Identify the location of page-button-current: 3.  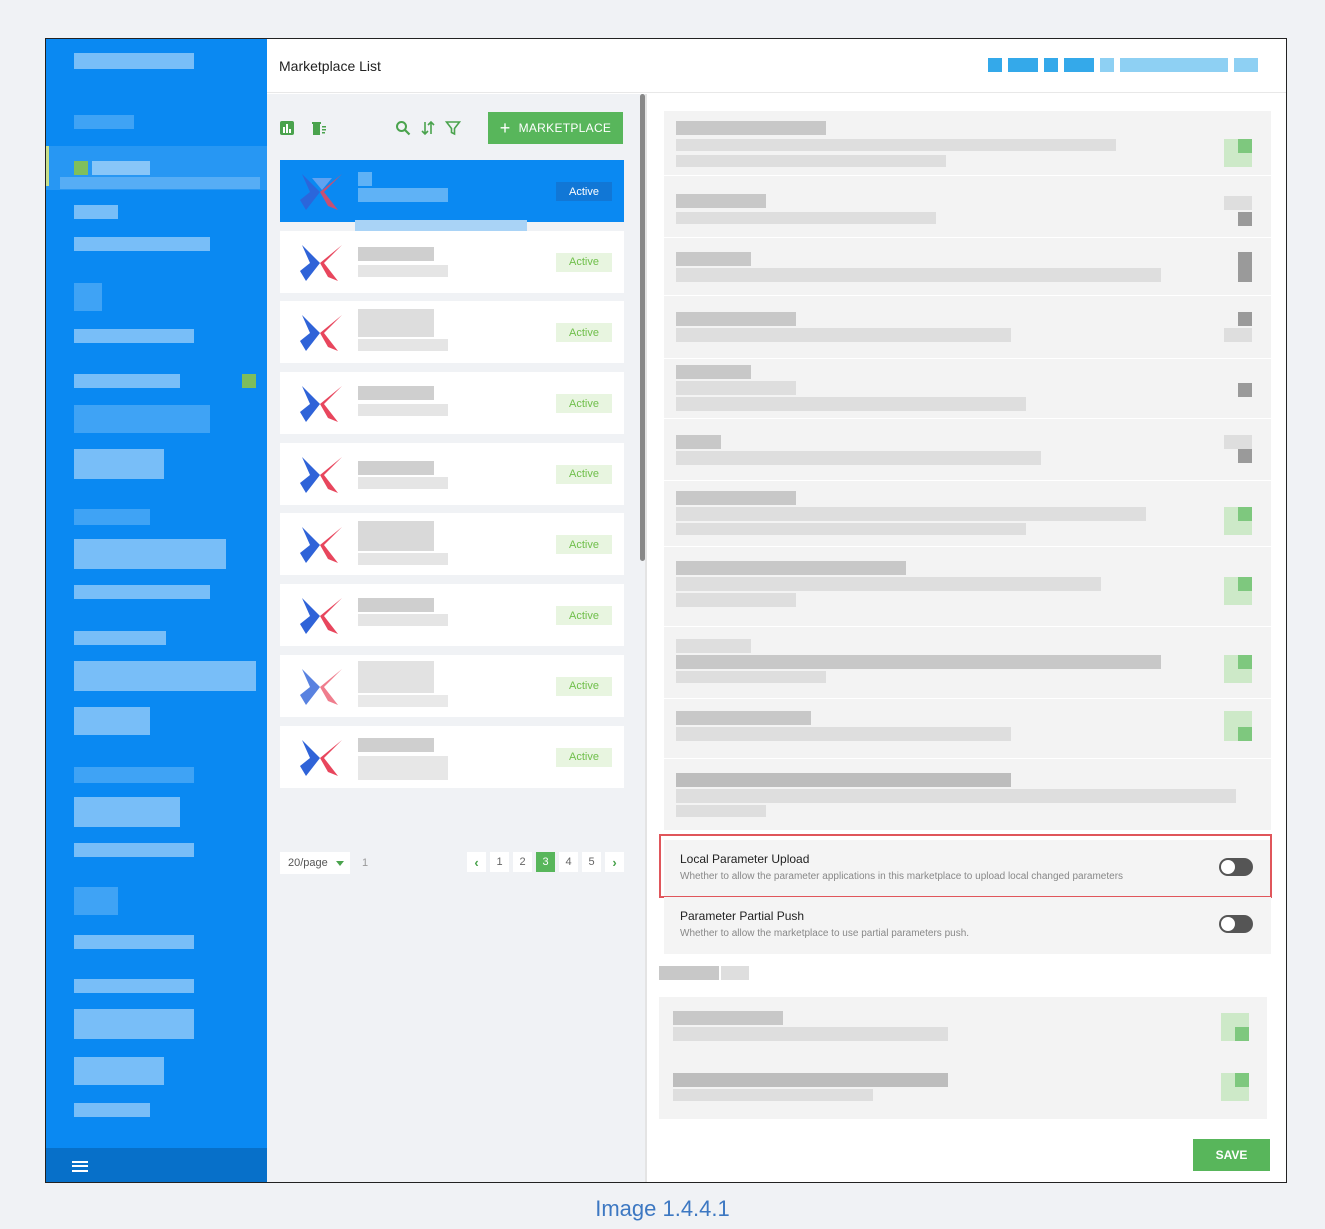
(545, 862).